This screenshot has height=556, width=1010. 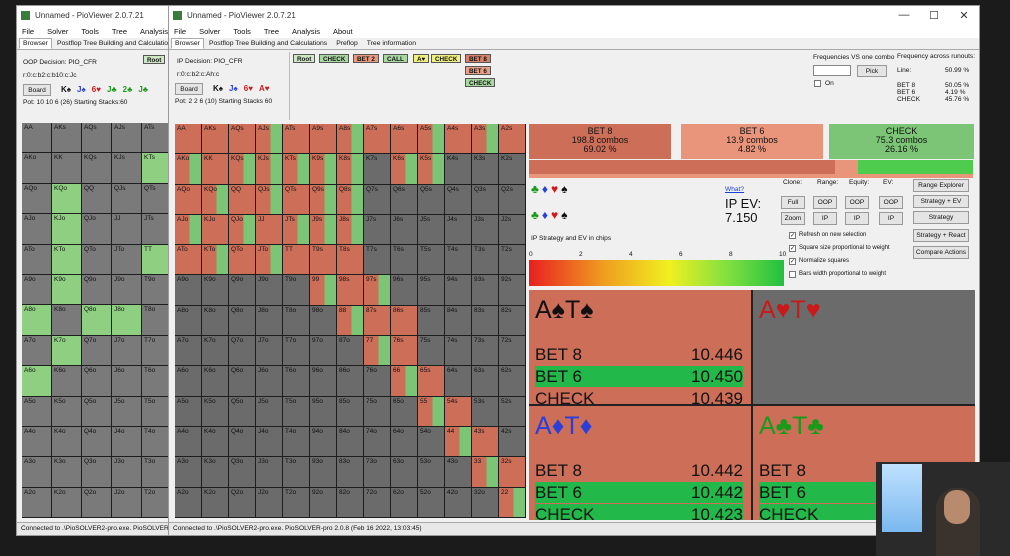 What do you see at coordinates (28, 31) in the screenshot?
I see `menu-item-file: File` at bounding box center [28, 31].